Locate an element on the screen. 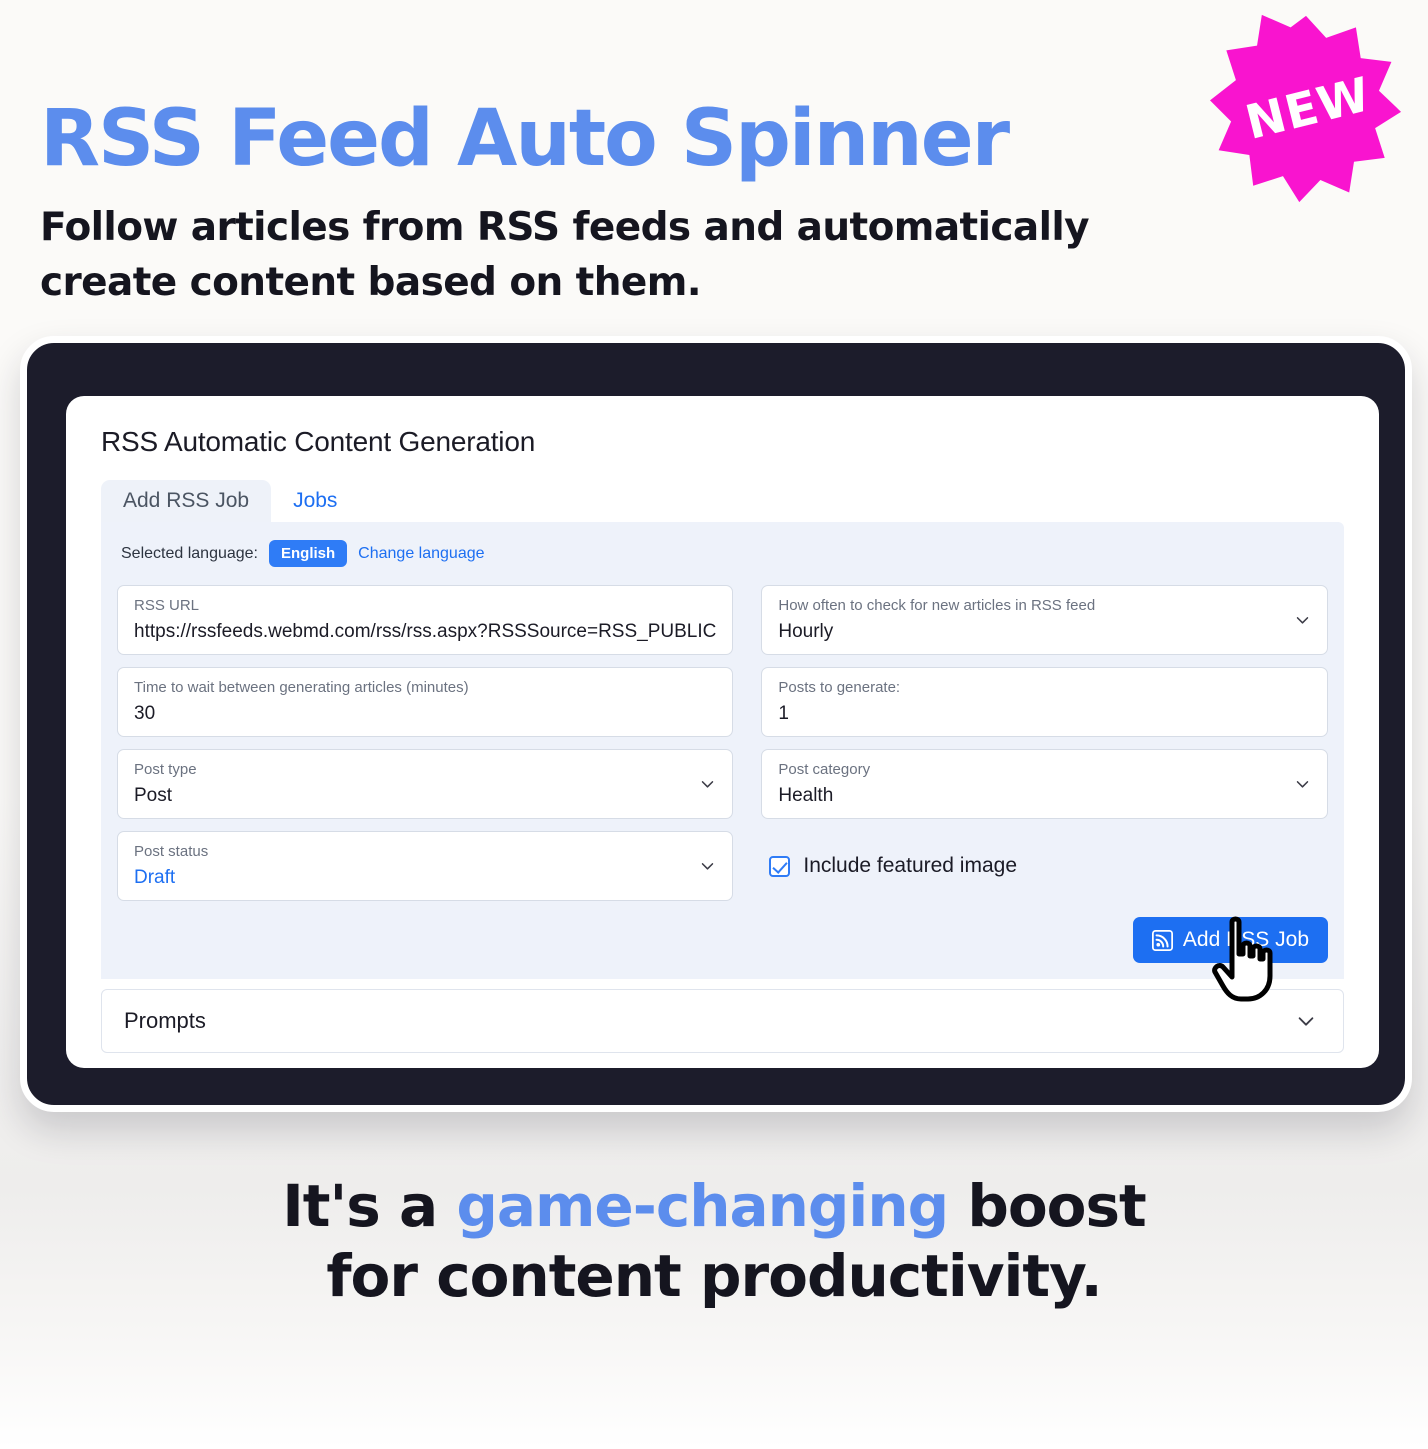 Image resolution: width=1428 pixels, height=1449 pixels. tab-add-rss-job: Add RSS Job is located at coordinates (186, 501).